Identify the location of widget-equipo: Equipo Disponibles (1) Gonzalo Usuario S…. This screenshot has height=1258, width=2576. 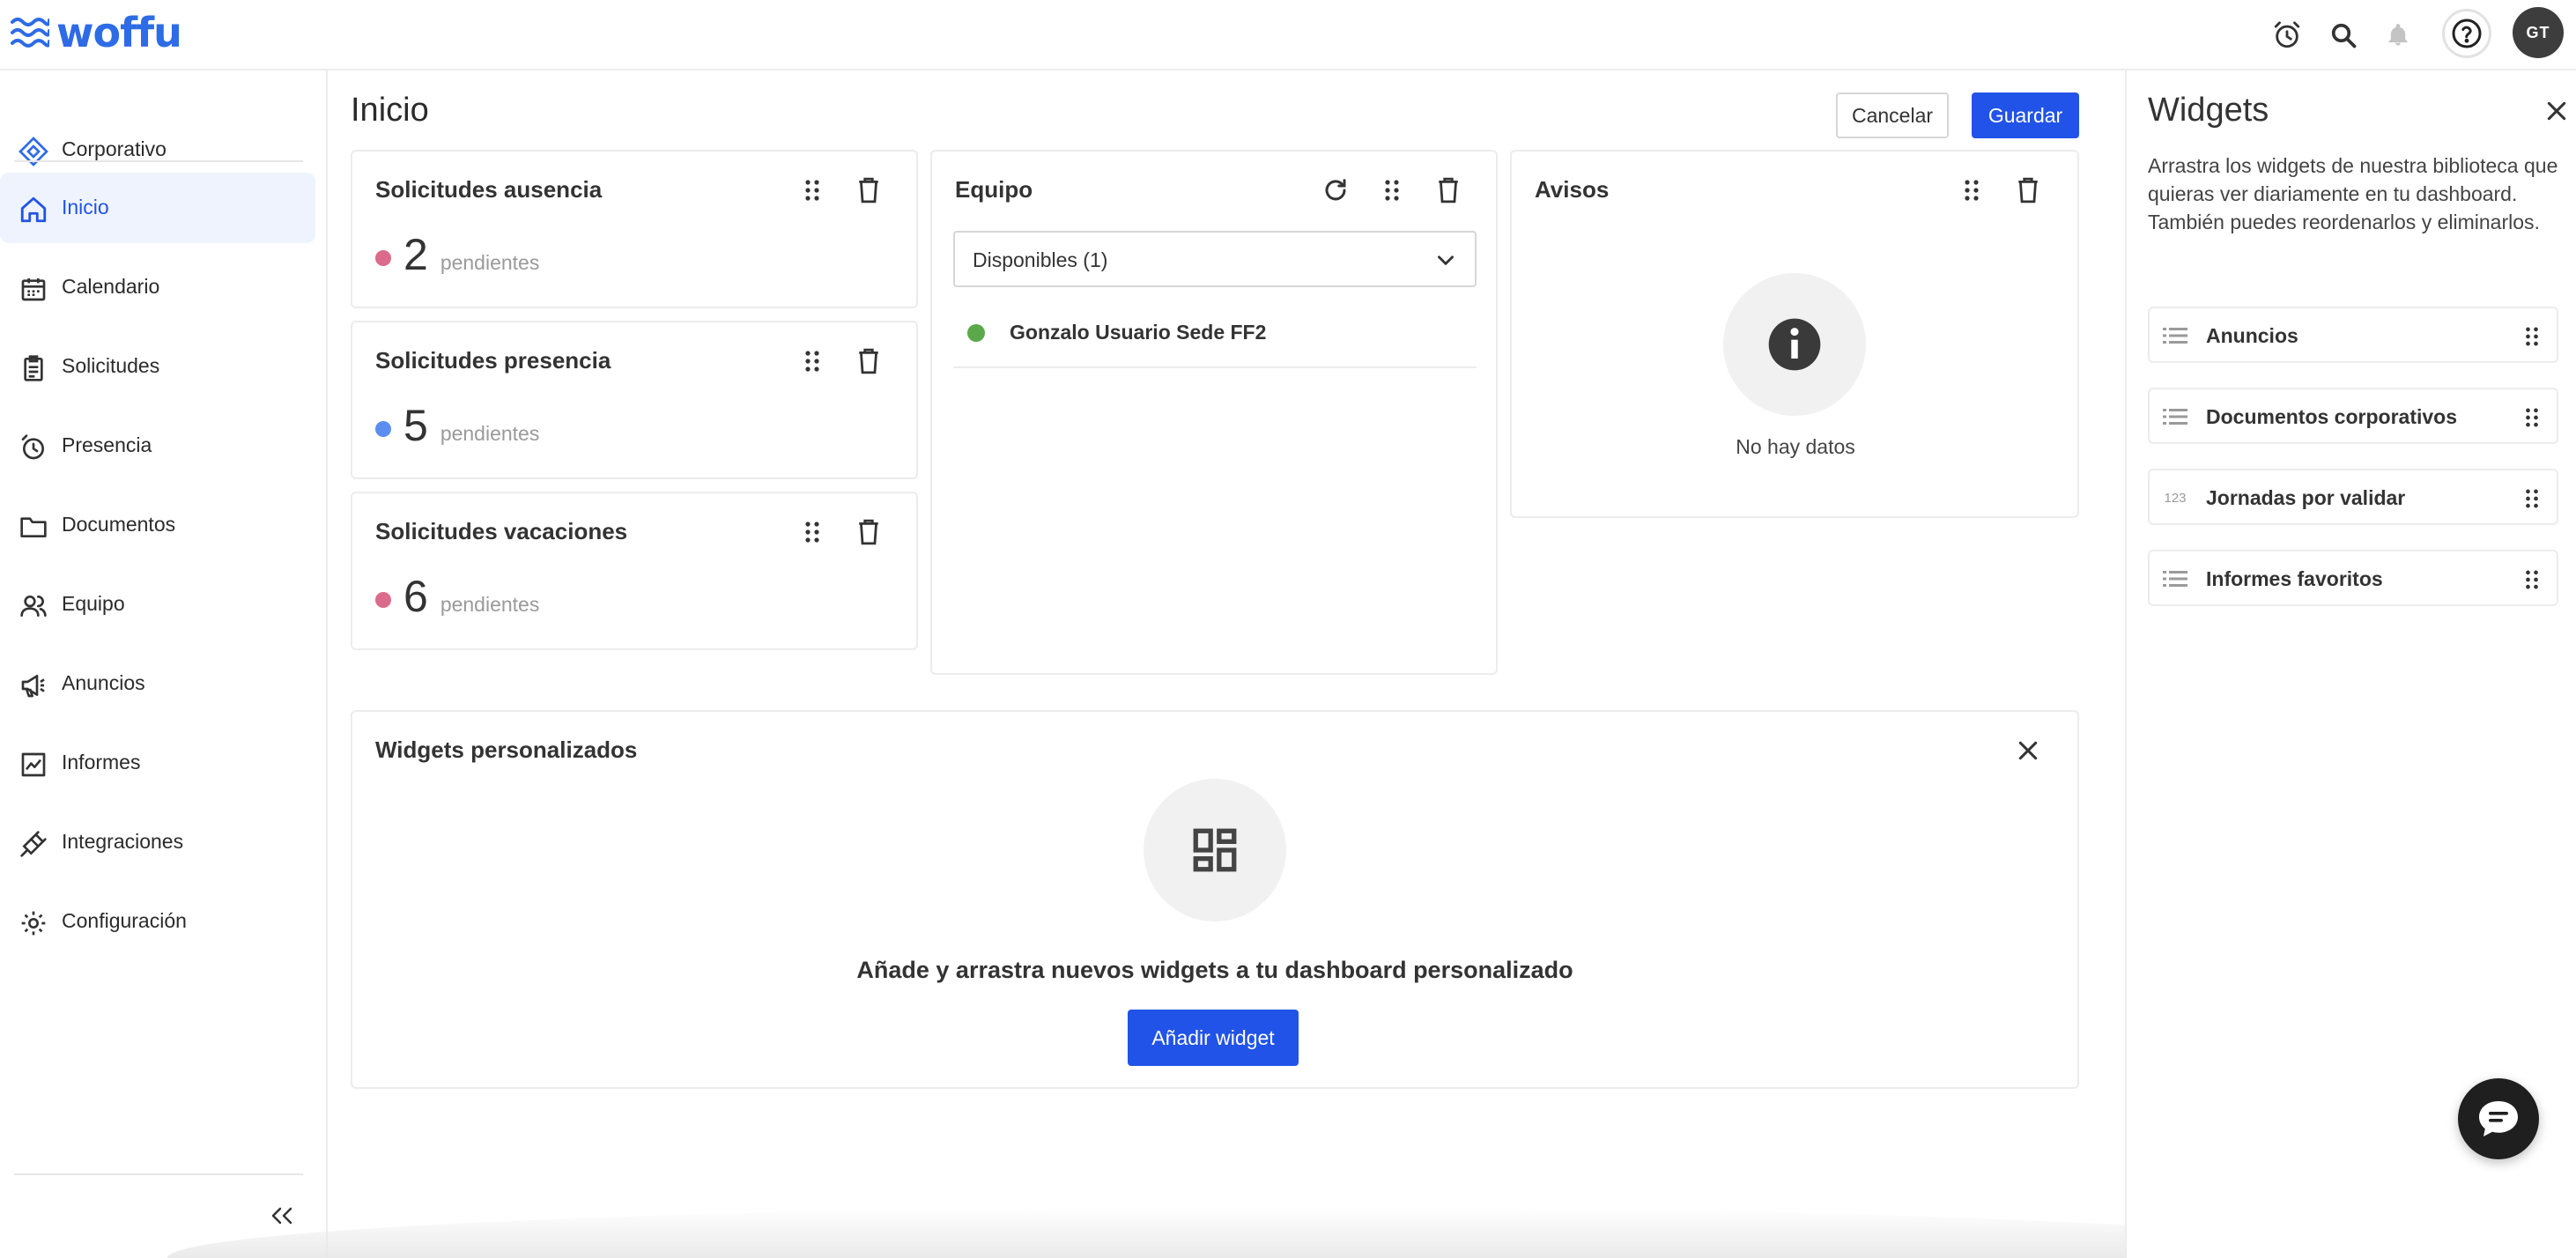
(1214, 412).